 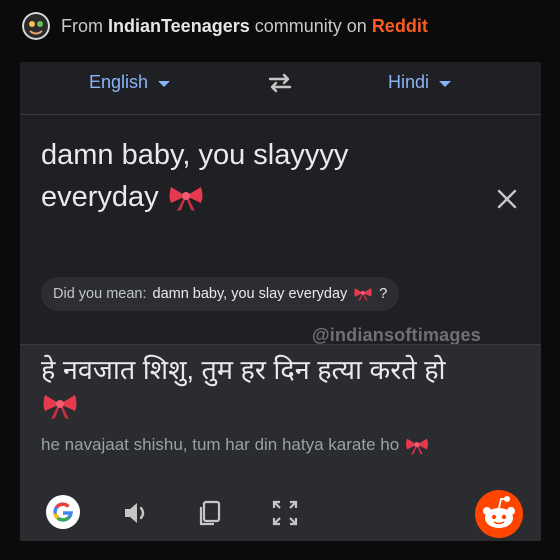 I want to click on target-language-label: Hindi, so click(x=409, y=82).